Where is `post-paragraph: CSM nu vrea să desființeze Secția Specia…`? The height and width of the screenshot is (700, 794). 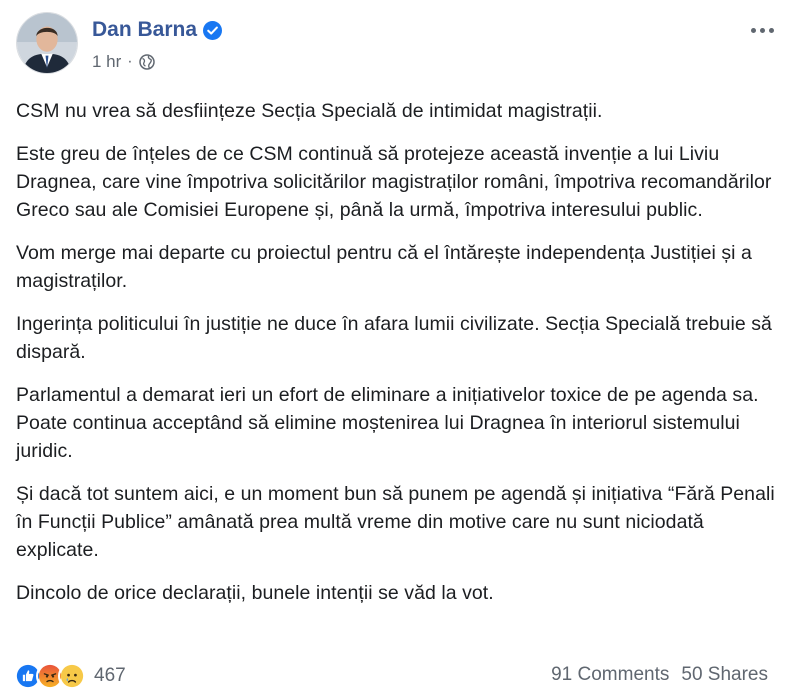
post-paragraph: CSM nu vrea să desființeze Secția Specia… is located at coordinates (309, 111).